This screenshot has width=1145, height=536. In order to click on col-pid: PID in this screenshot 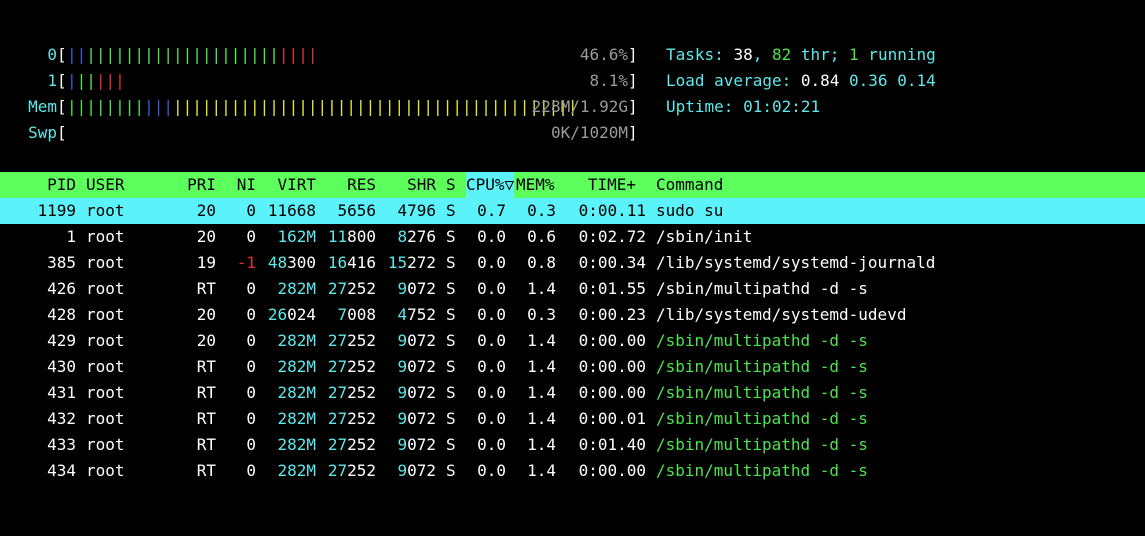, I will do `click(41, 185)`.